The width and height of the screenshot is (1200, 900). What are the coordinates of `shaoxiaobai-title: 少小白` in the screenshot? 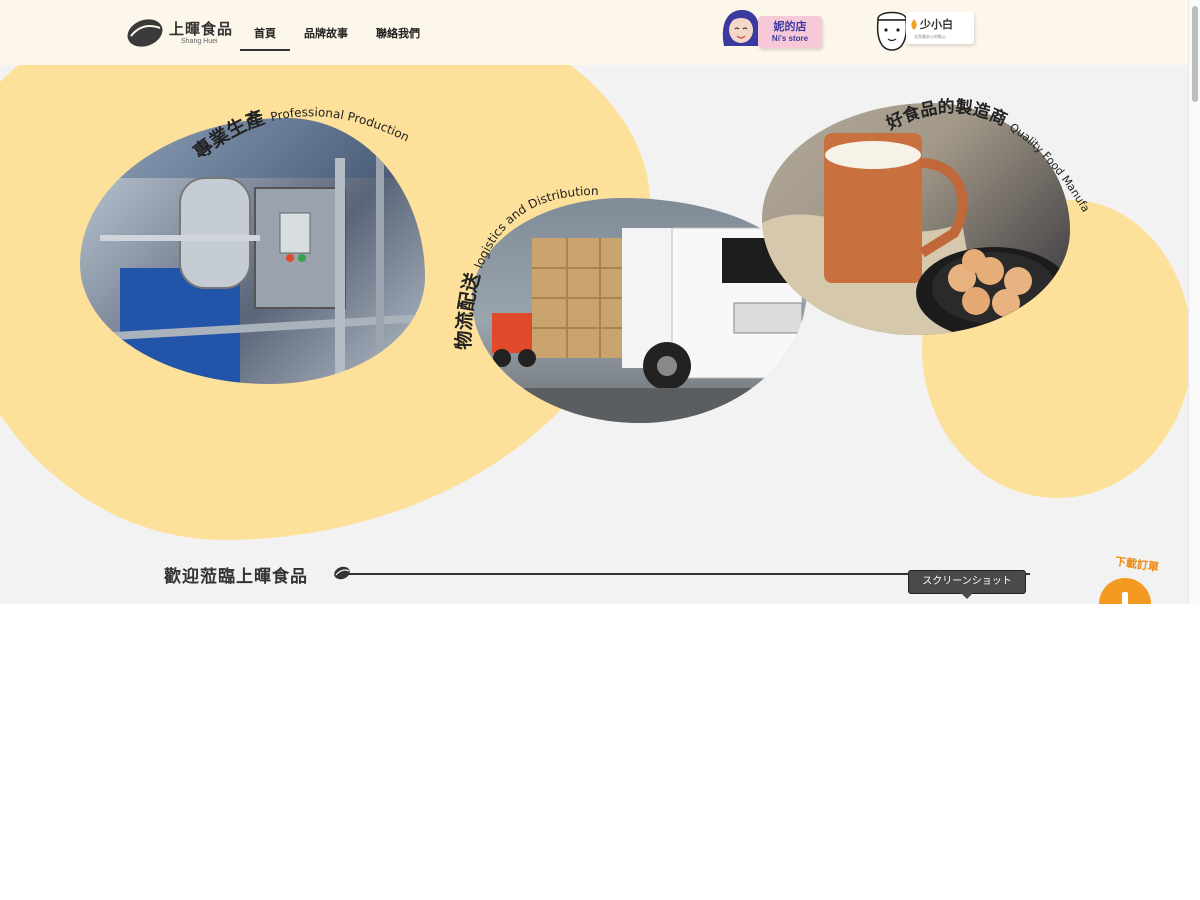 It's located at (936, 24).